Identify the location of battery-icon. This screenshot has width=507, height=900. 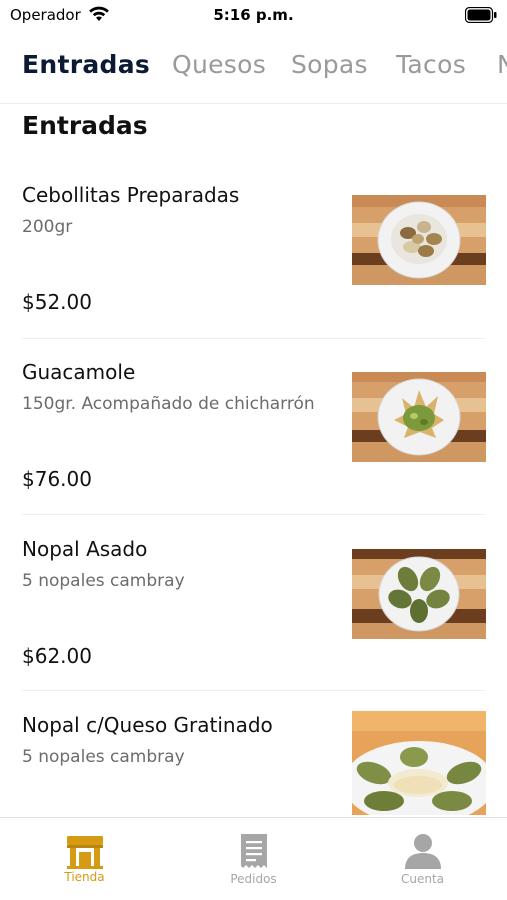
(481, 15).